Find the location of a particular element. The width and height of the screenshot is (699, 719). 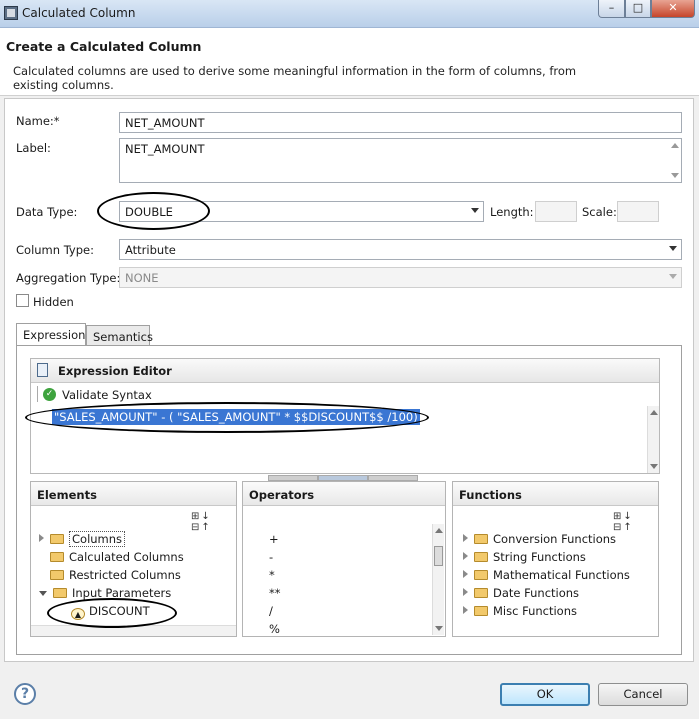

tree-item-label: String Functions is located at coordinates (539, 557).